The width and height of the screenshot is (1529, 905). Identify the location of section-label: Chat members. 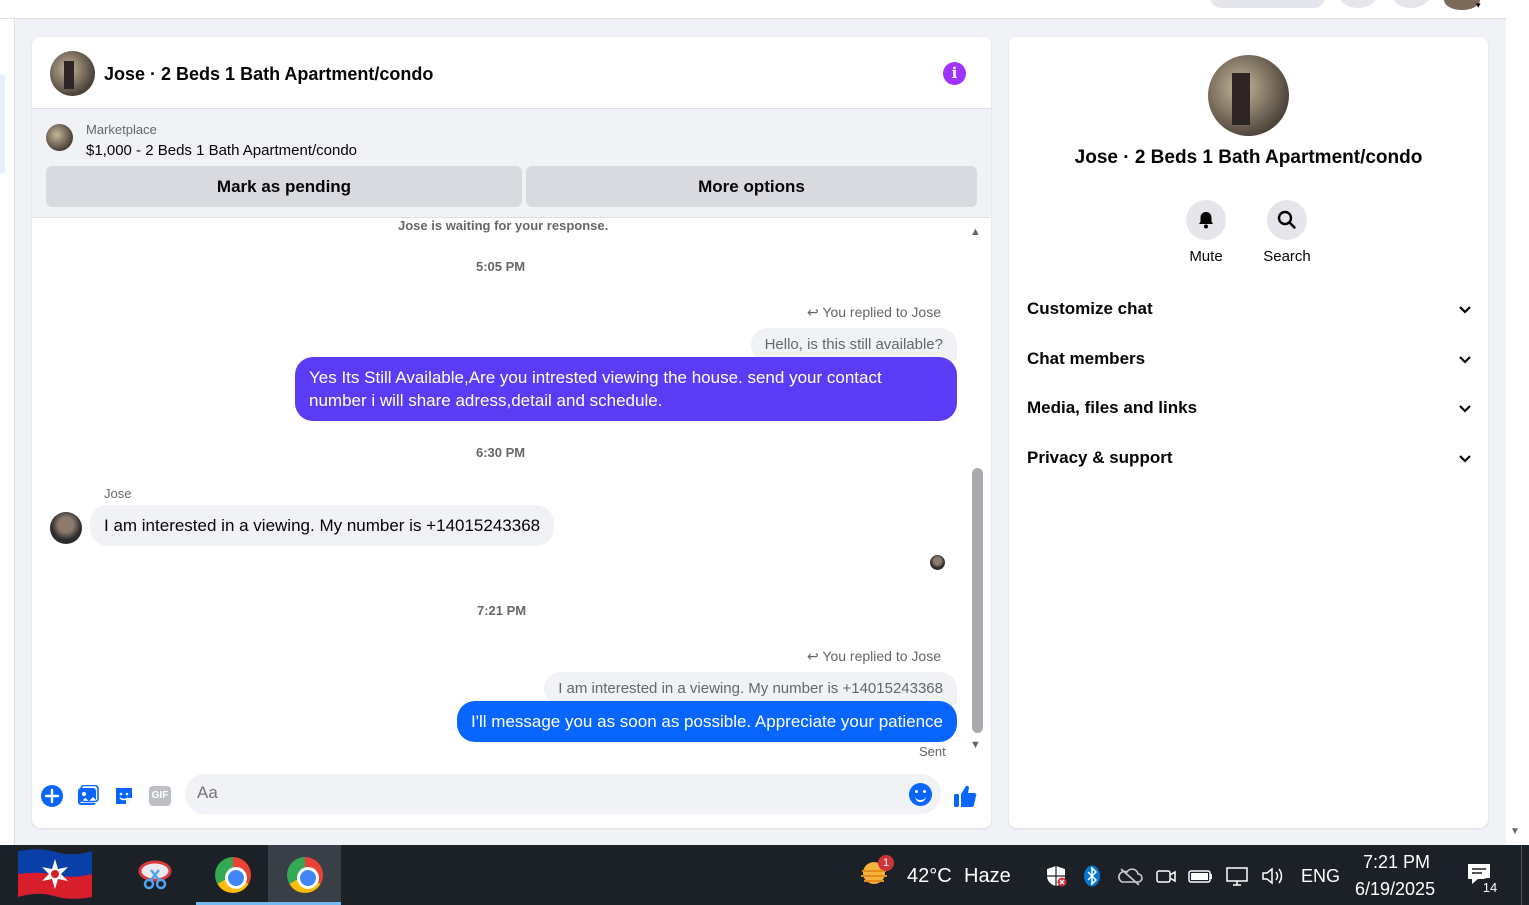
(1086, 358).